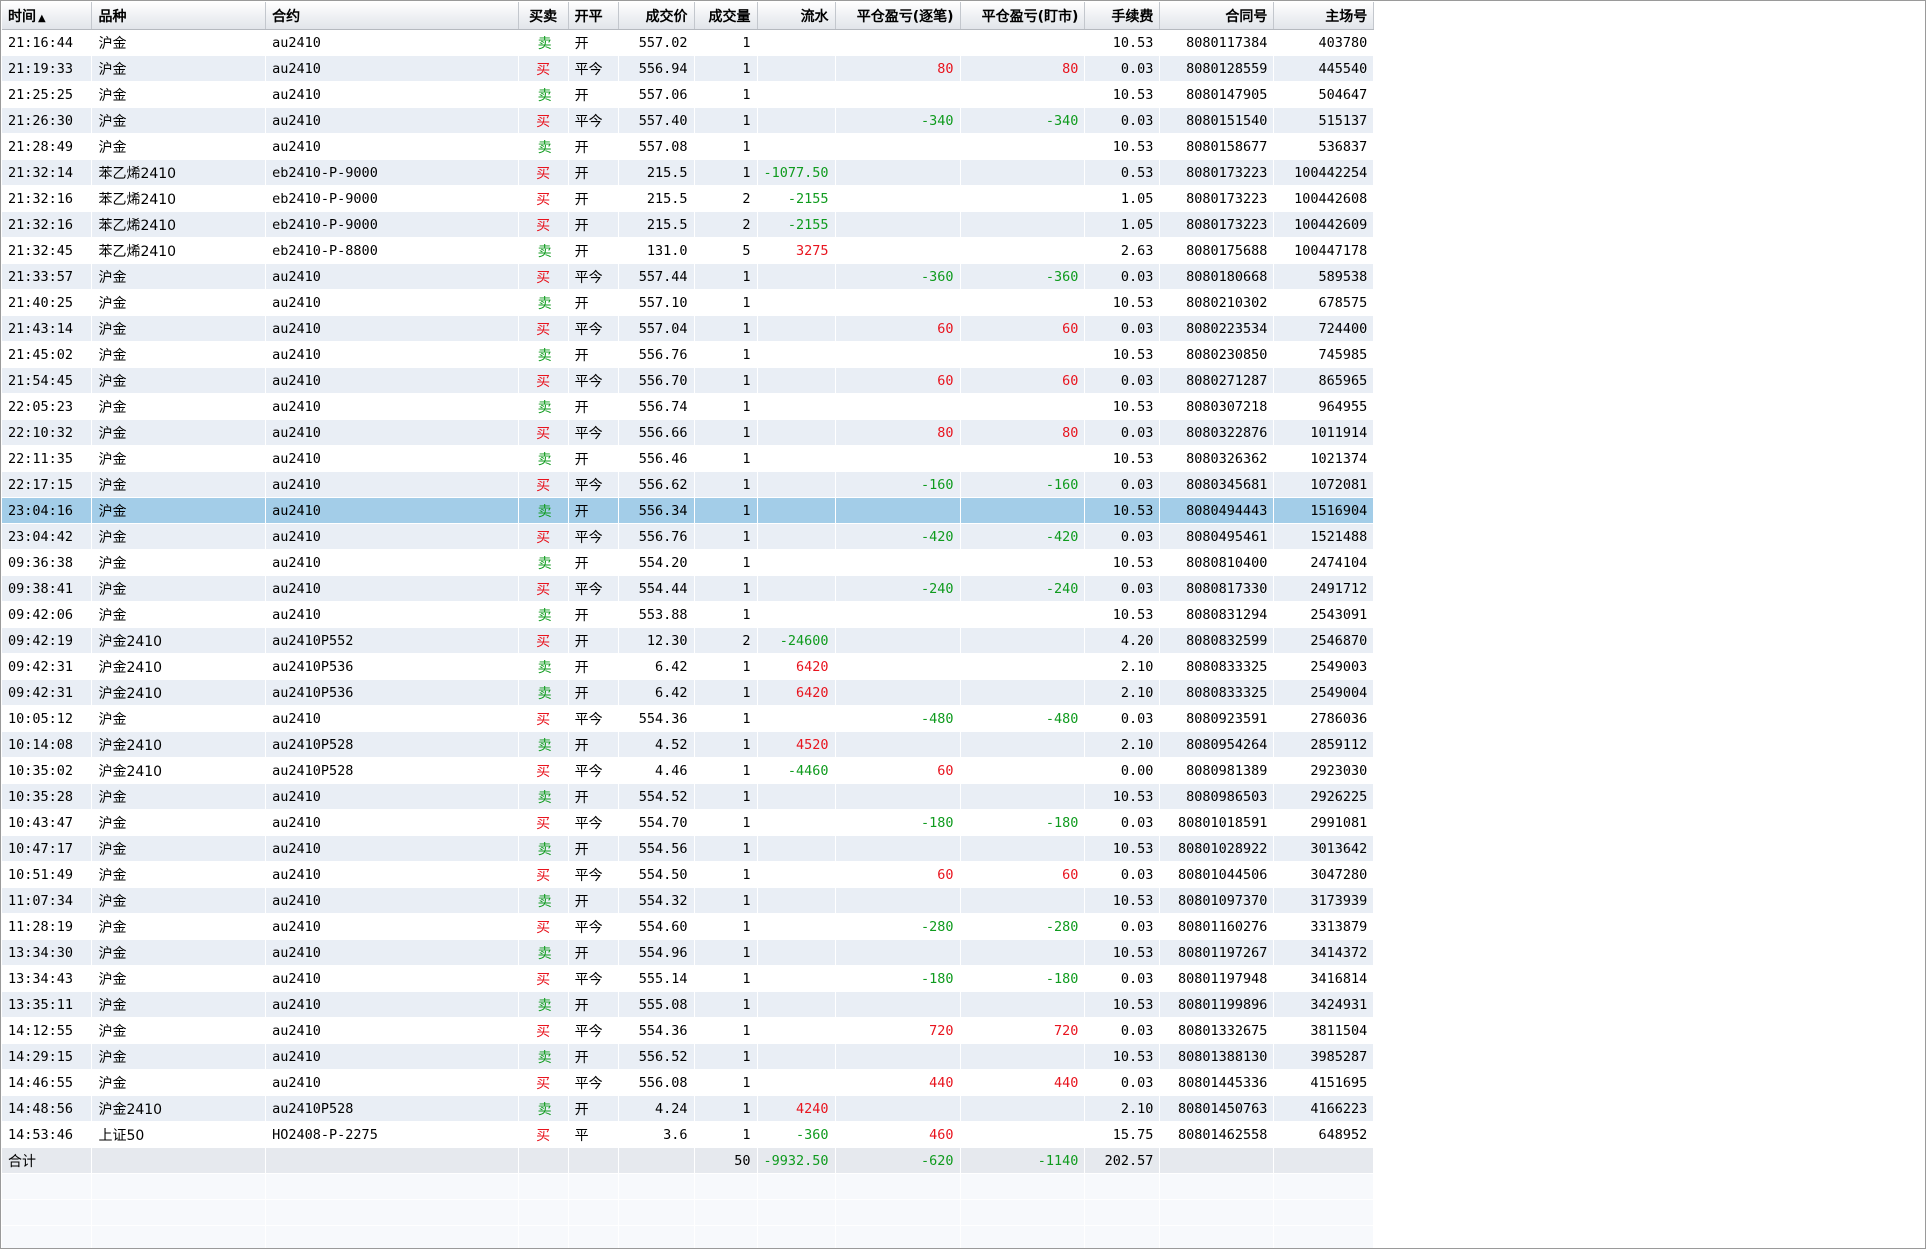 Image resolution: width=1926 pixels, height=1249 pixels. Describe the element at coordinates (656, 68) in the screenshot. I see `cell-price: 556.94` at that location.